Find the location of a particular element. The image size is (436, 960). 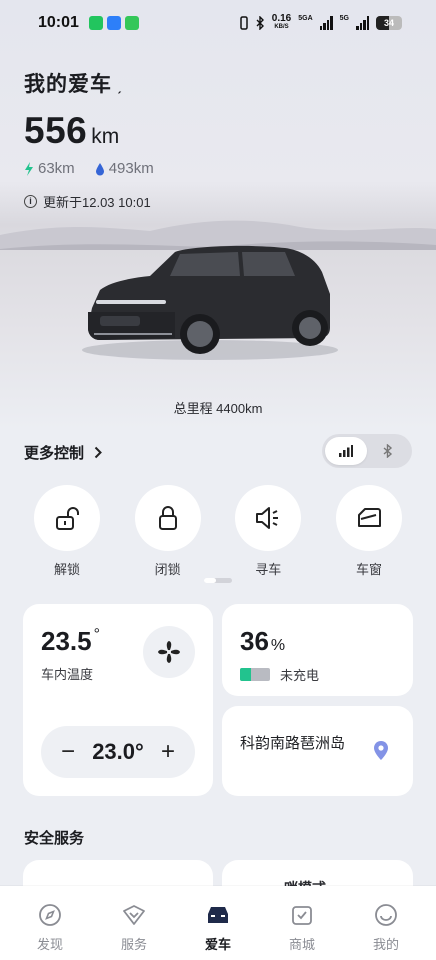

signal-1-icon is located at coordinates (326, 23).